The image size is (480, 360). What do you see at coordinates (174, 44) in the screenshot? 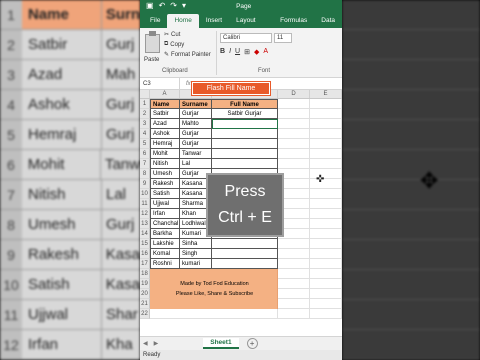
I see `copy-button: ⧉ Copy` at bounding box center [174, 44].